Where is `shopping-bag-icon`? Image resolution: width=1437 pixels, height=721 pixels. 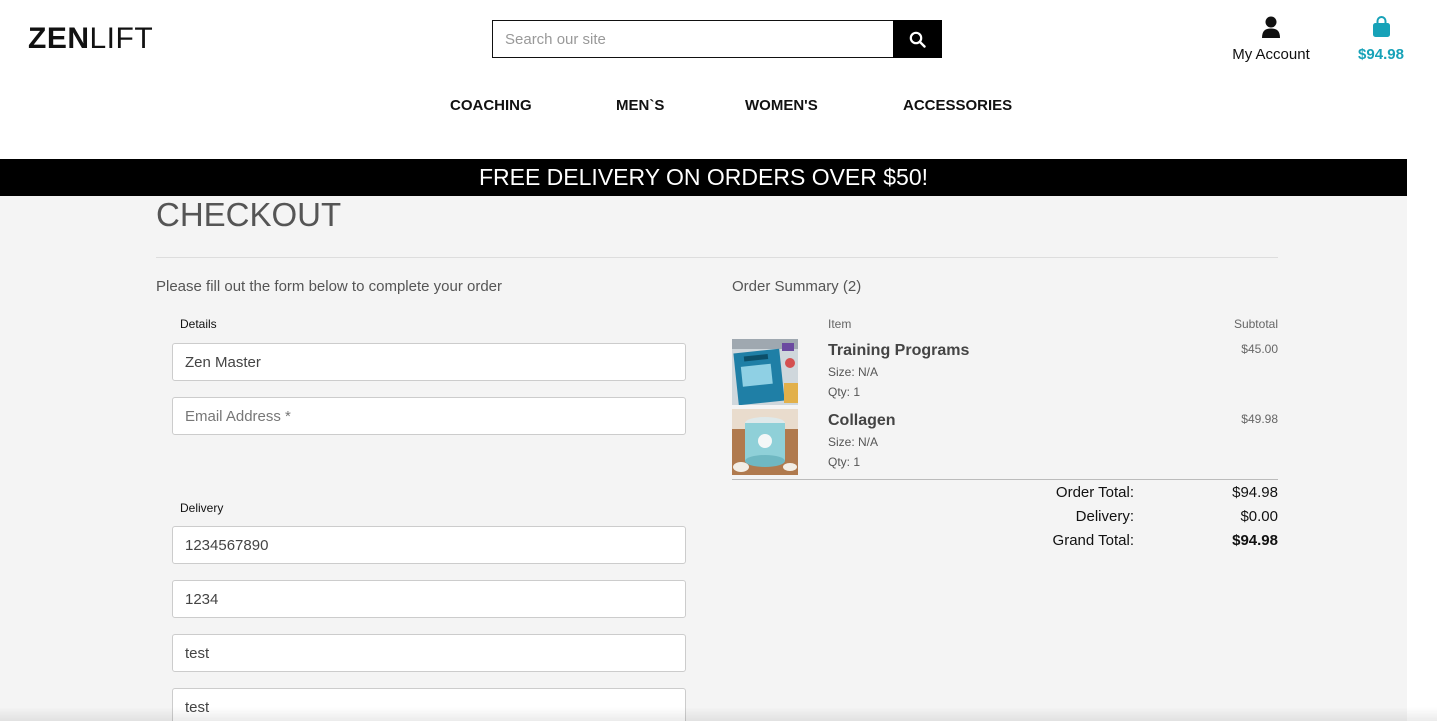 shopping-bag-icon is located at coordinates (1381, 26).